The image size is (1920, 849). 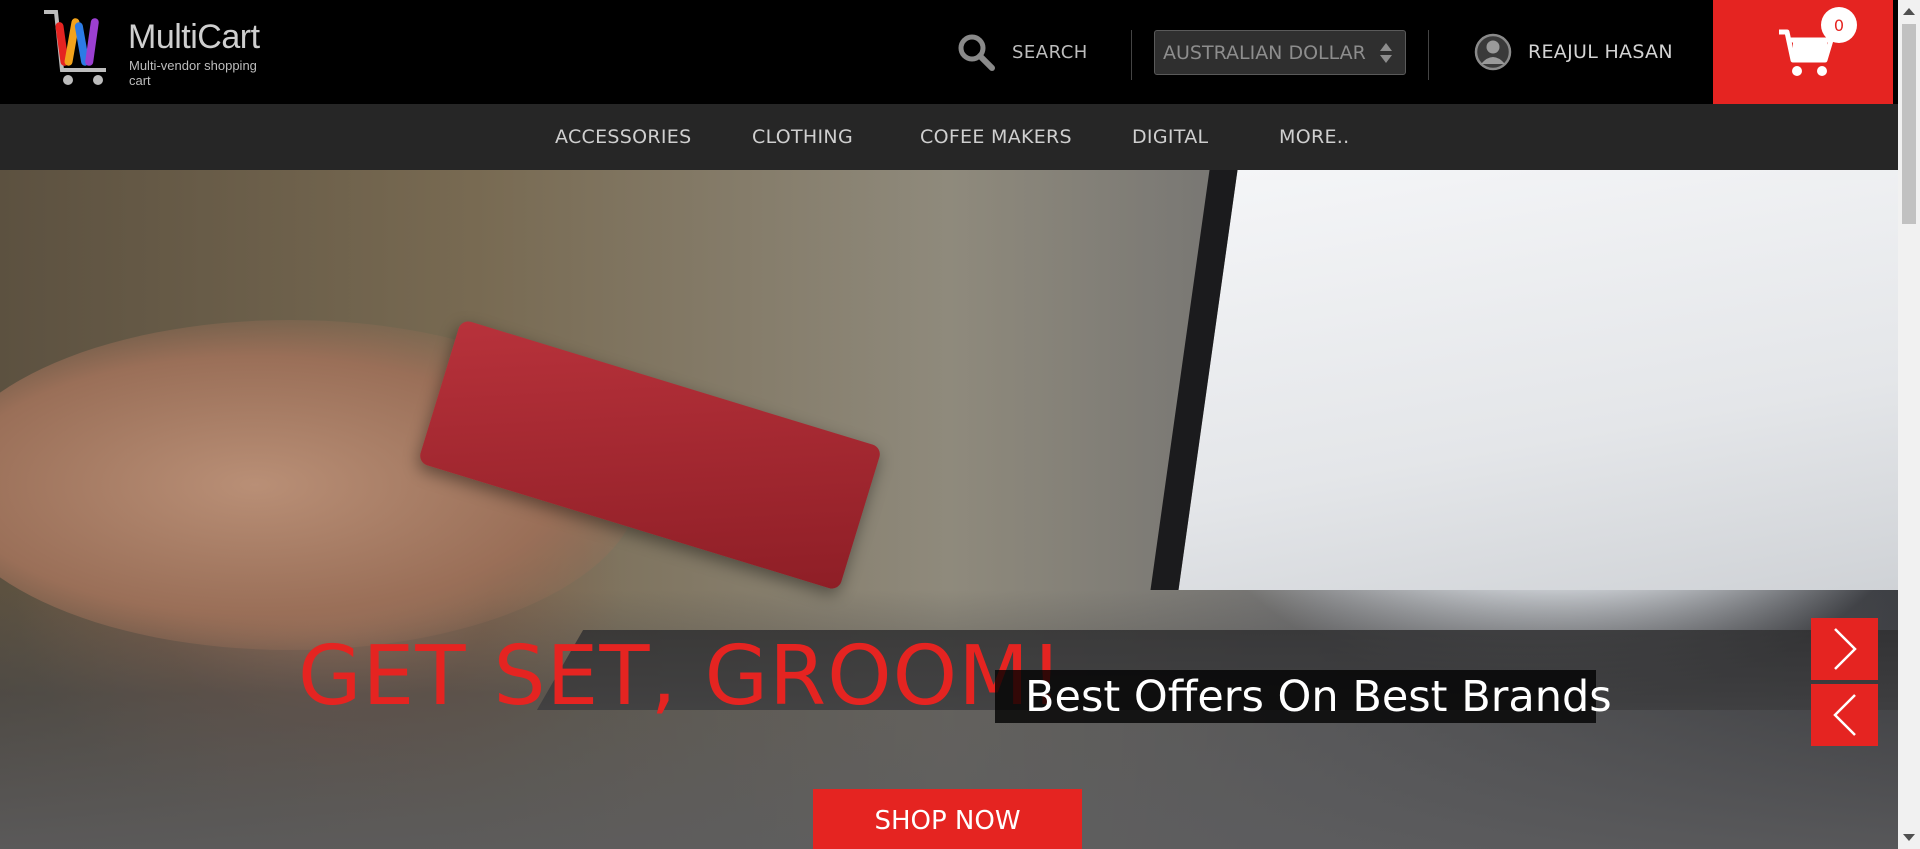 What do you see at coordinates (681, 676) in the screenshot?
I see `hero-headline: GET SET, GROOM!` at bounding box center [681, 676].